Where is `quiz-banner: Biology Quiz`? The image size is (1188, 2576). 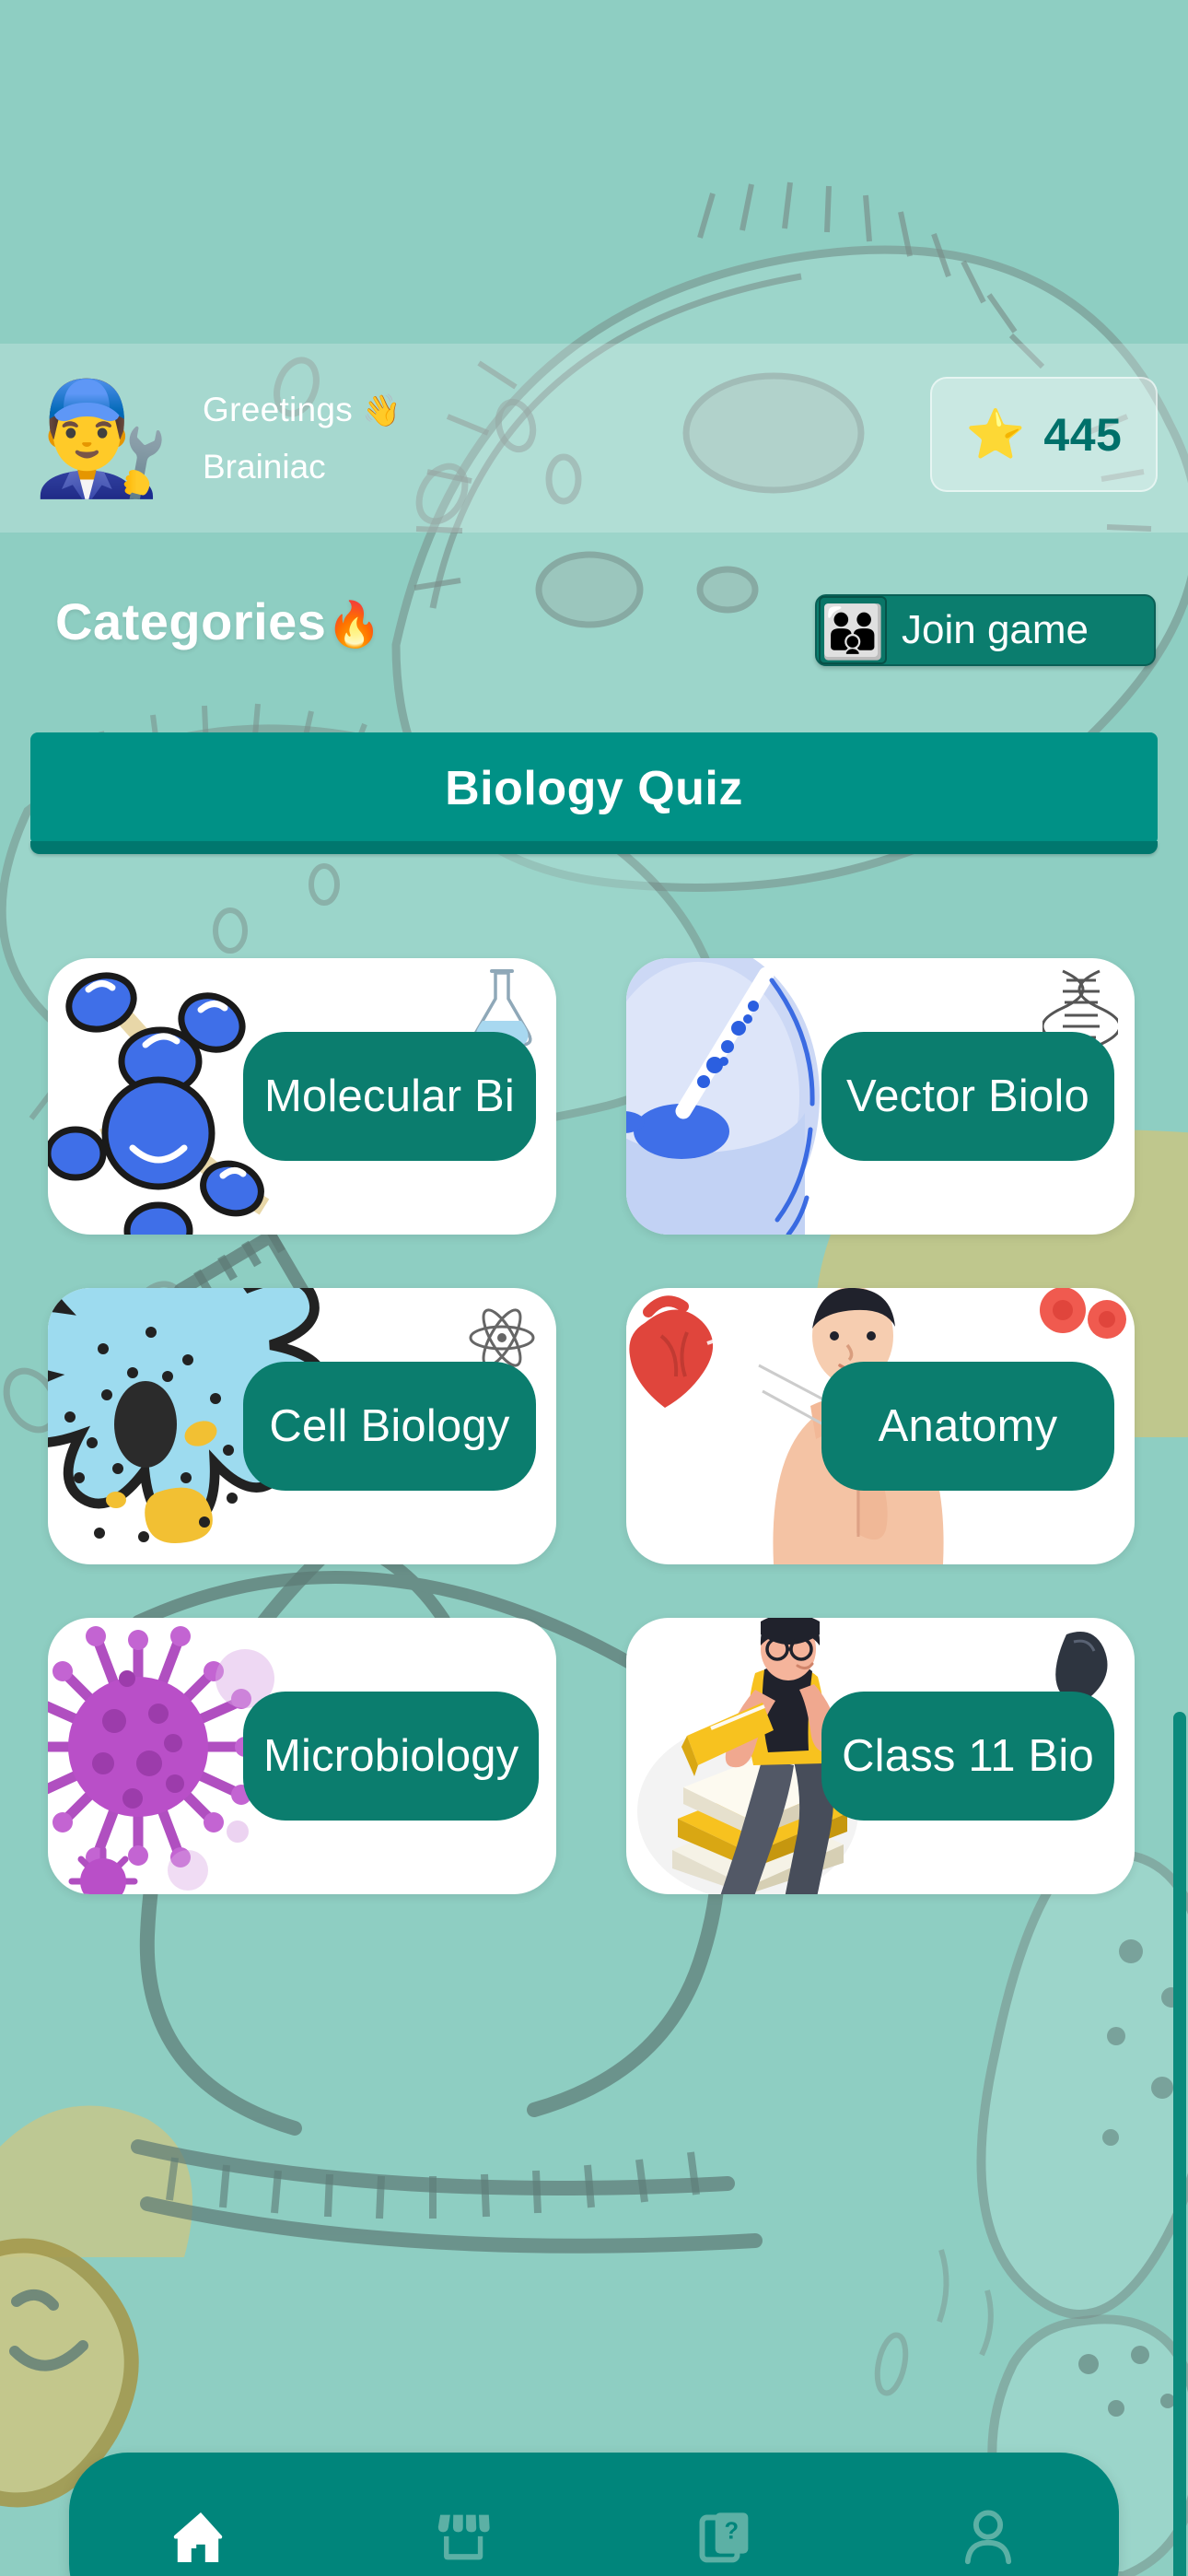
quiz-banner: Biology Quiz is located at coordinates (594, 788).